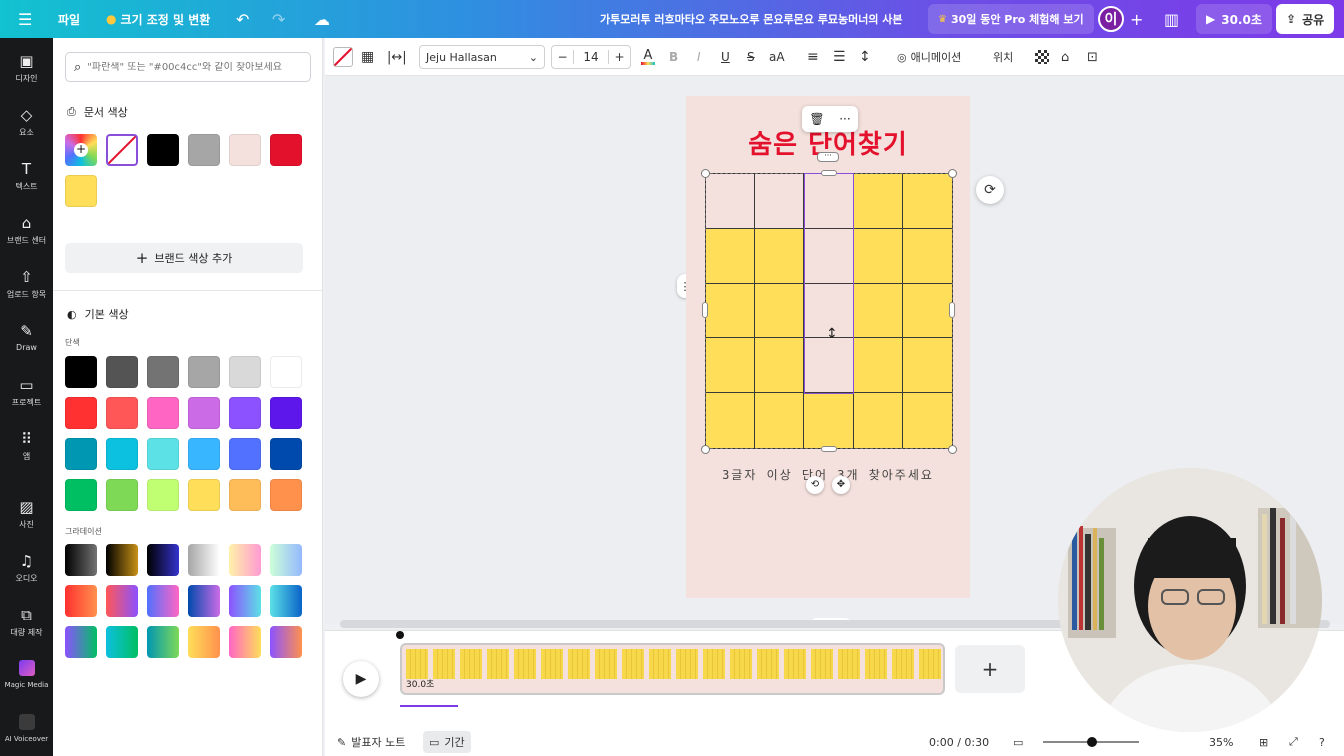  I want to click on table-grid-icon: ▦, so click(367, 57).